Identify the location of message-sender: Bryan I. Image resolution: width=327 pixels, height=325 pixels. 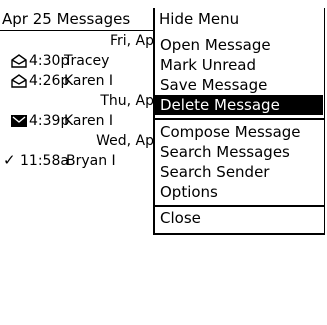
(91, 161).